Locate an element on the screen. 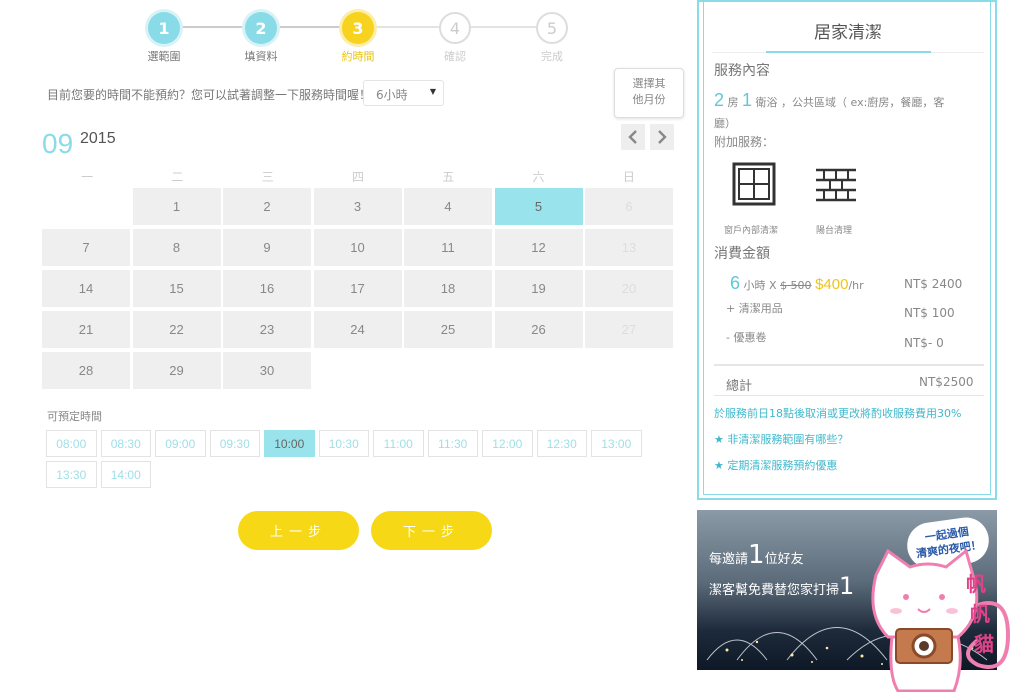 The height and width of the screenshot is (692, 1024). cost-heading: 消費金額 is located at coordinates (742, 254).